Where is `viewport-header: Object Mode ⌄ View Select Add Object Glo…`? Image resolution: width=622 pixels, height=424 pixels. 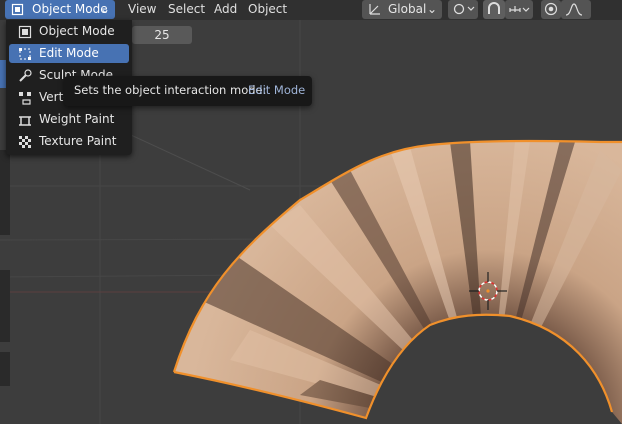 viewport-header: Object Mode ⌄ View Select Add Object Glo… is located at coordinates (311, 10).